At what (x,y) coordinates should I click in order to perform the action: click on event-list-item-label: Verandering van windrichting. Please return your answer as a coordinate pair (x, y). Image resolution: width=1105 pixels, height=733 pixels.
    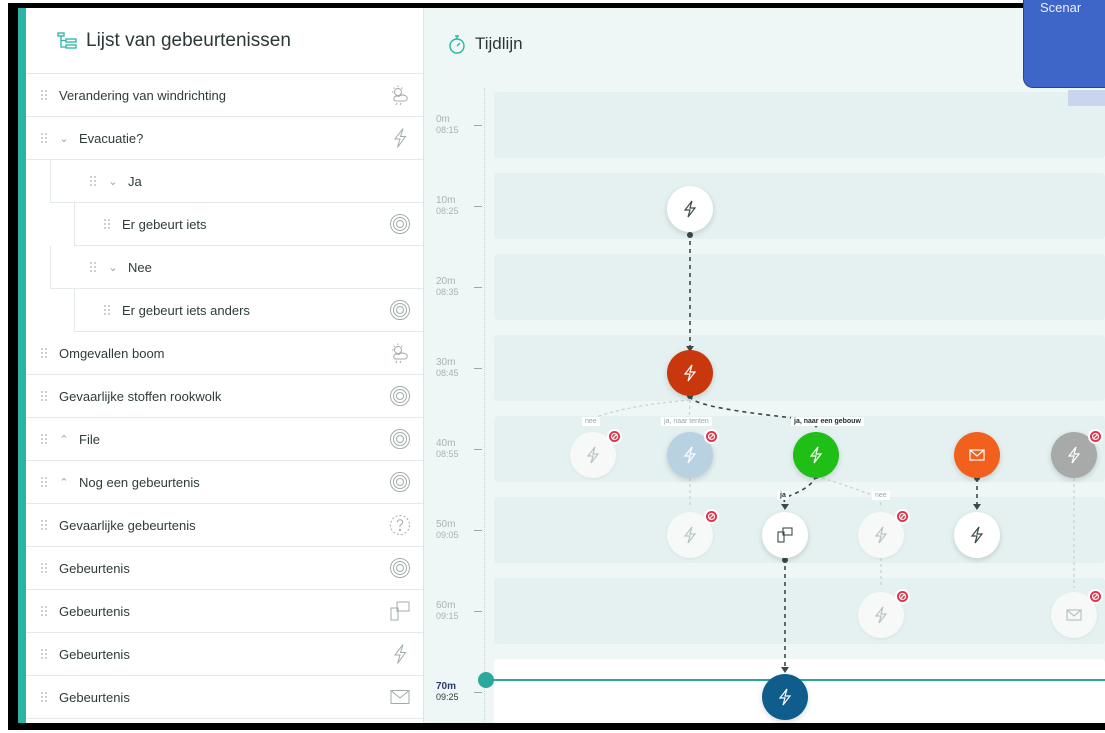
    Looking at the image, I should click on (142, 95).